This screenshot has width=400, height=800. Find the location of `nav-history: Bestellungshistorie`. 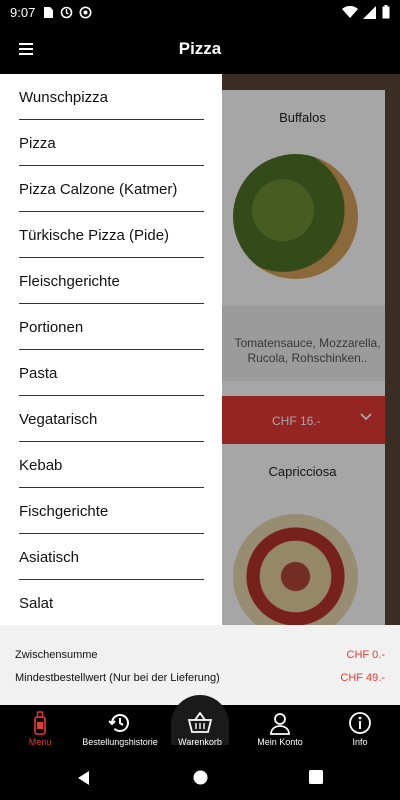

nav-history: Bestellungshistorie is located at coordinates (120, 731).